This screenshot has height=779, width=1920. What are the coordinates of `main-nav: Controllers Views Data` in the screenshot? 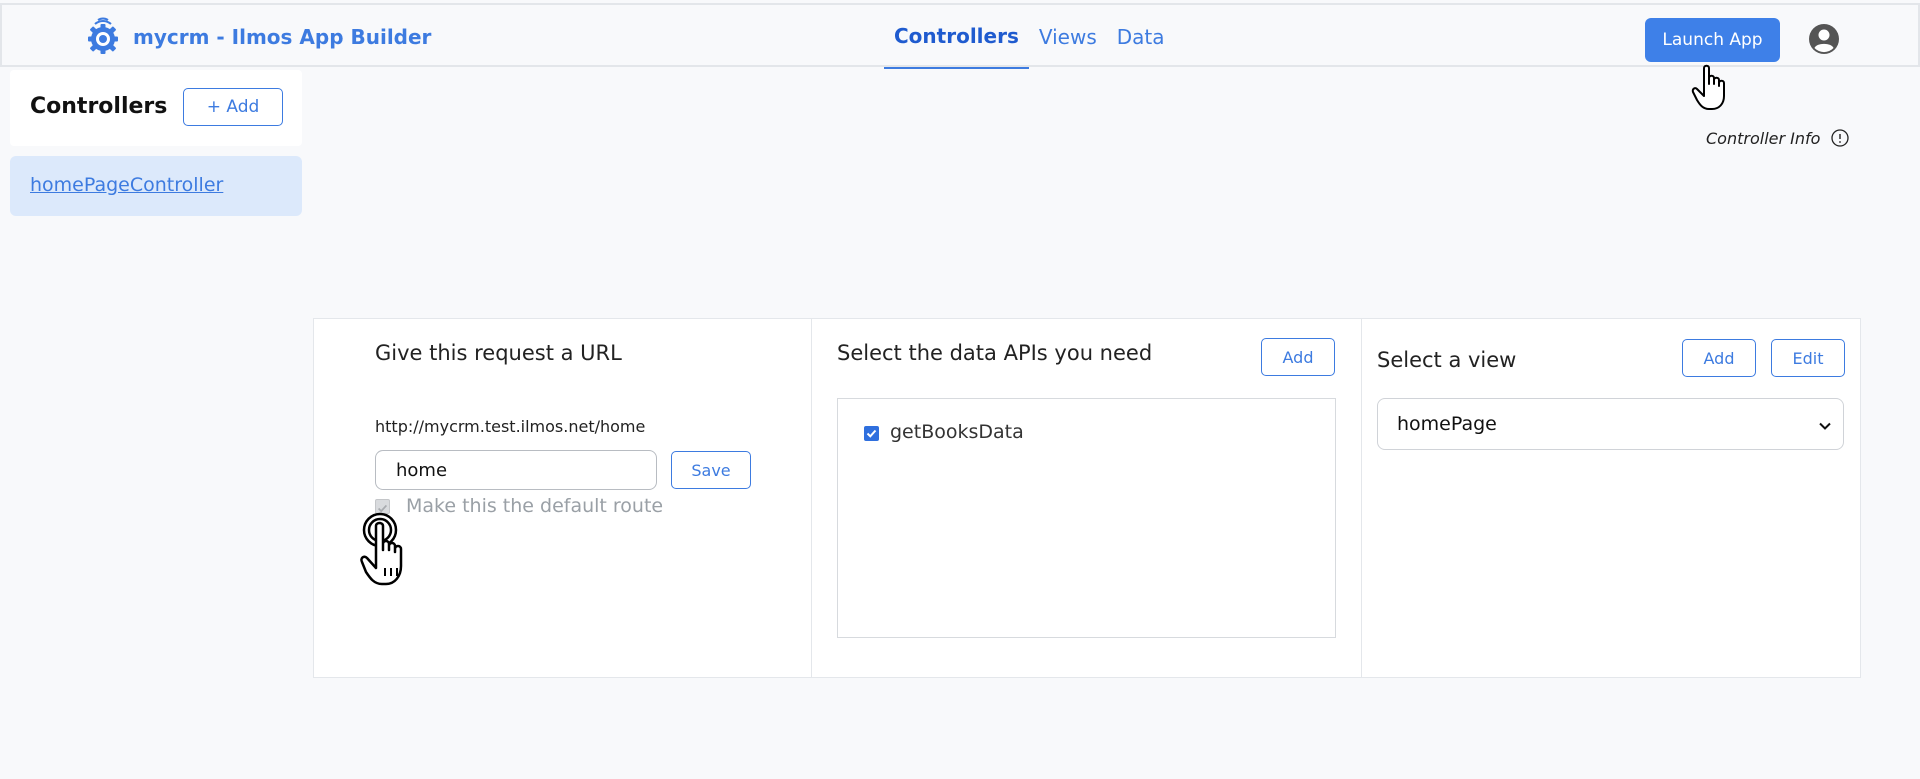 It's located at (1029, 37).